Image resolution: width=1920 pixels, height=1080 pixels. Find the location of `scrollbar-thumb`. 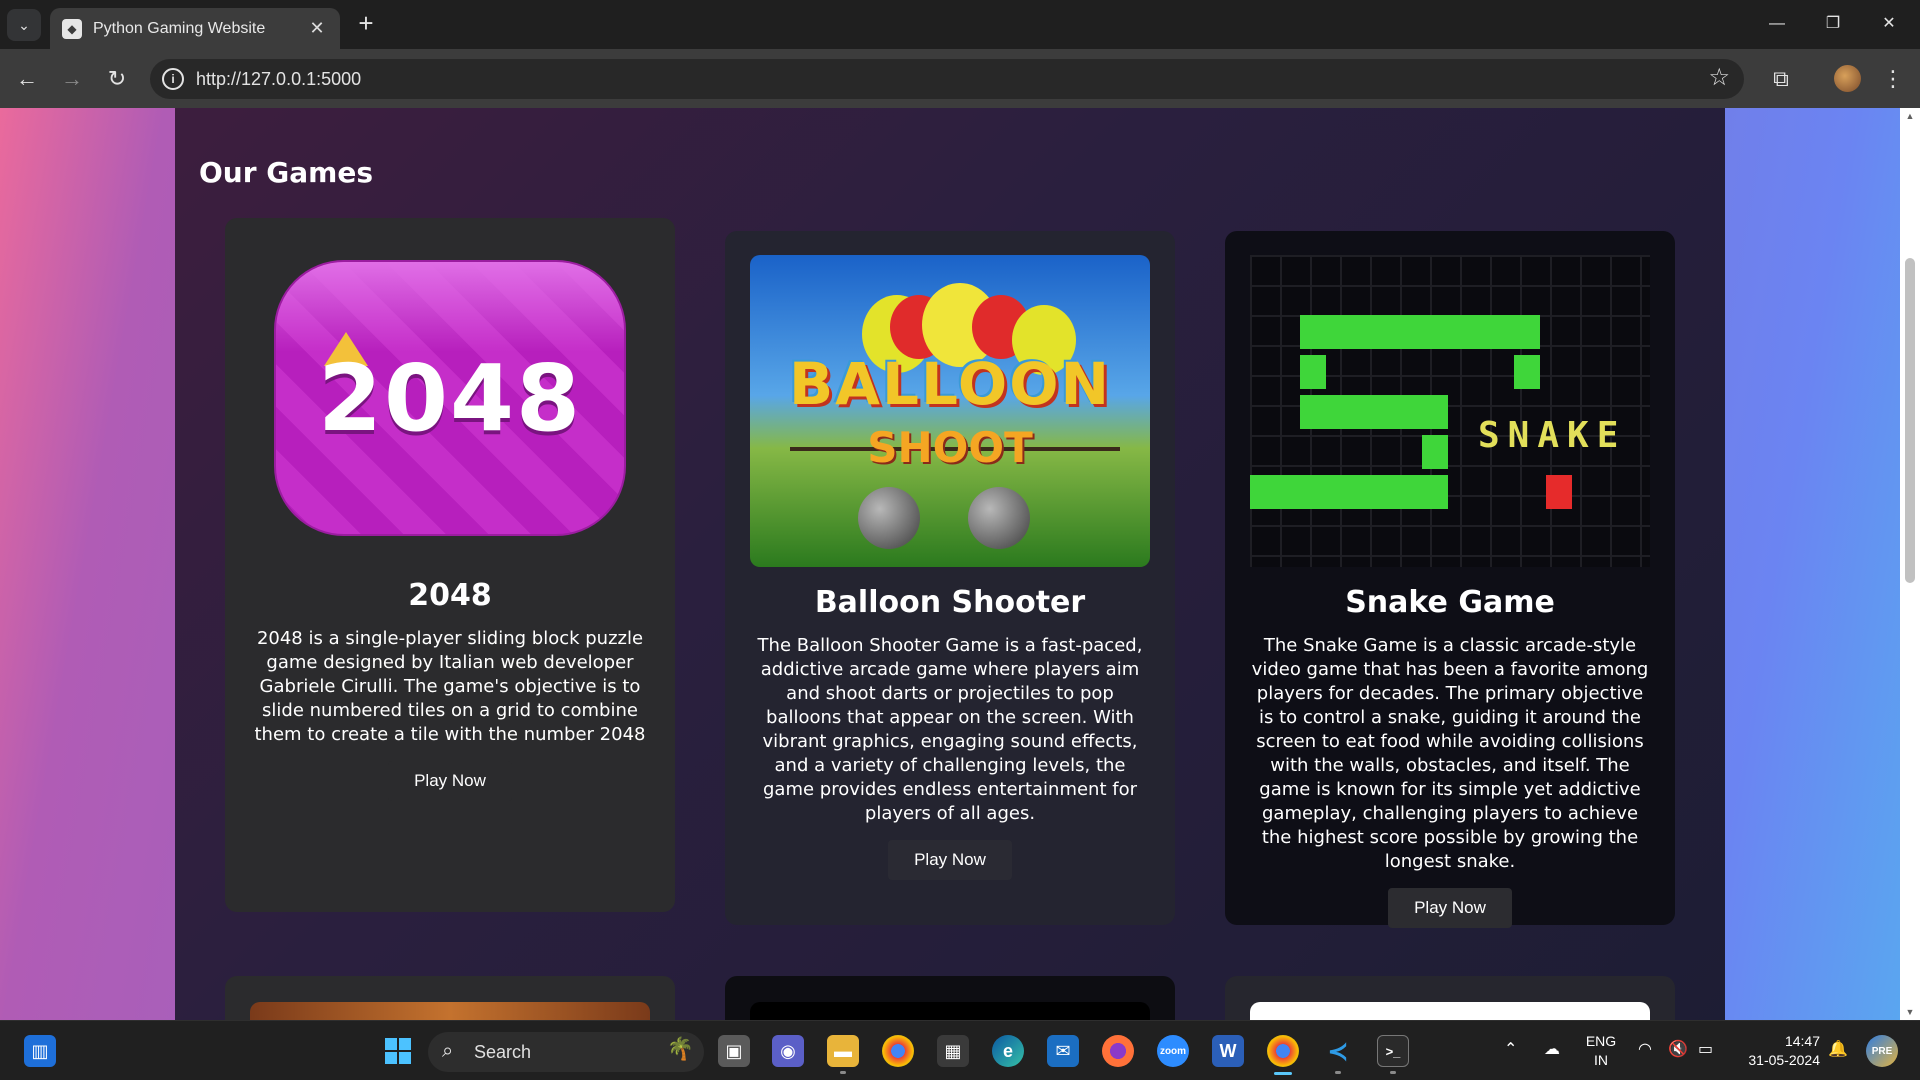

scrollbar-thumb is located at coordinates (1910, 420).